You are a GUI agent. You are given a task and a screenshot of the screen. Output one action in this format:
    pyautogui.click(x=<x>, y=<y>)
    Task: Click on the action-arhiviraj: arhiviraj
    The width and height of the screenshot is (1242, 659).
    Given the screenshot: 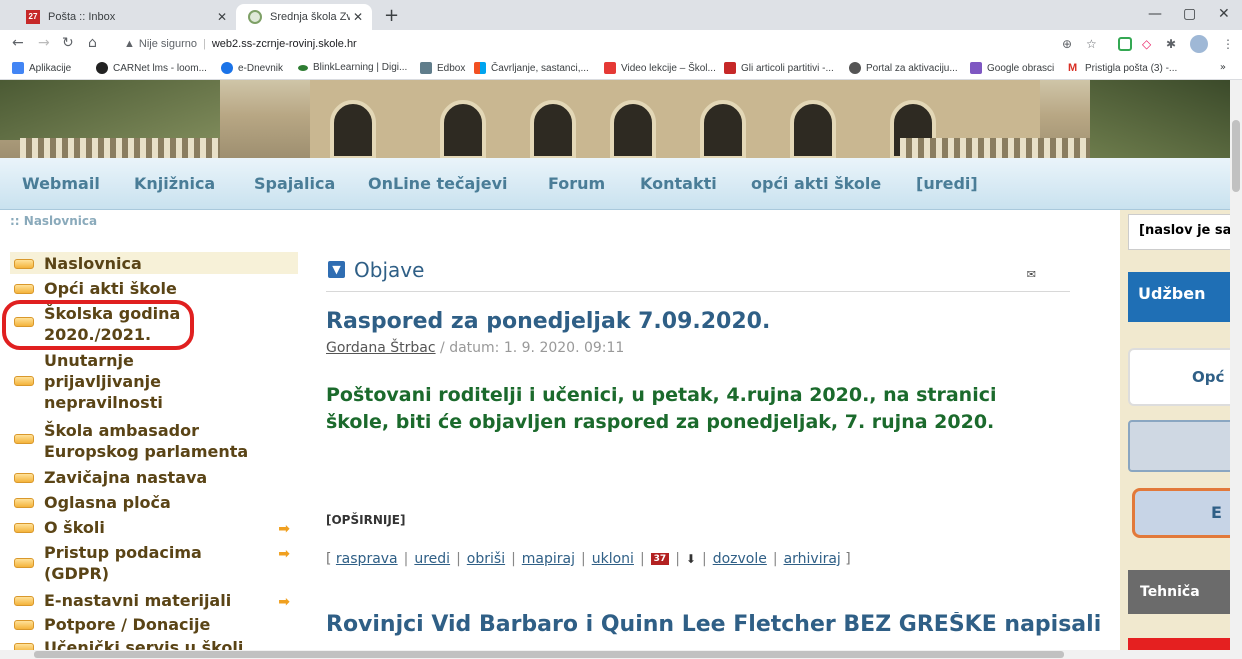 What is the action you would take?
    pyautogui.click(x=812, y=559)
    